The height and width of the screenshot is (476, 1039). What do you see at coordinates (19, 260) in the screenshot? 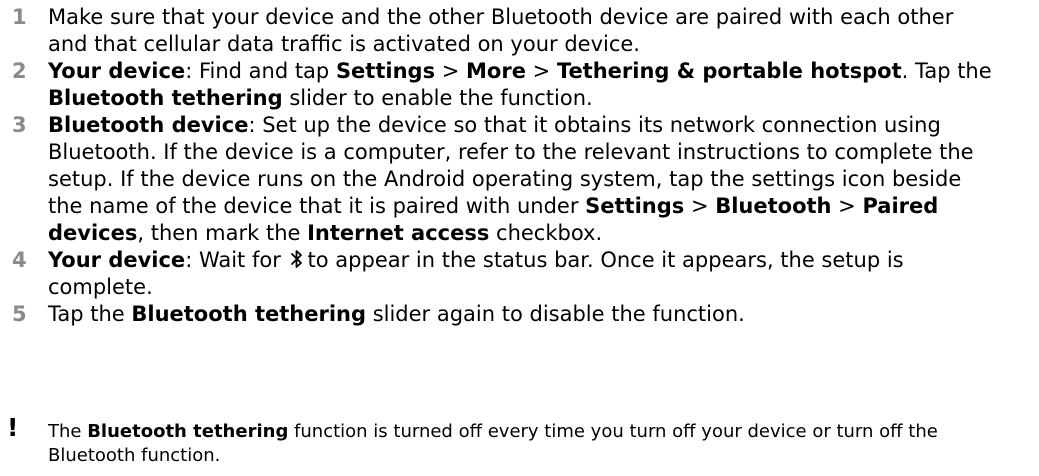
I see `step-number: 4` at bounding box center [19, 260].